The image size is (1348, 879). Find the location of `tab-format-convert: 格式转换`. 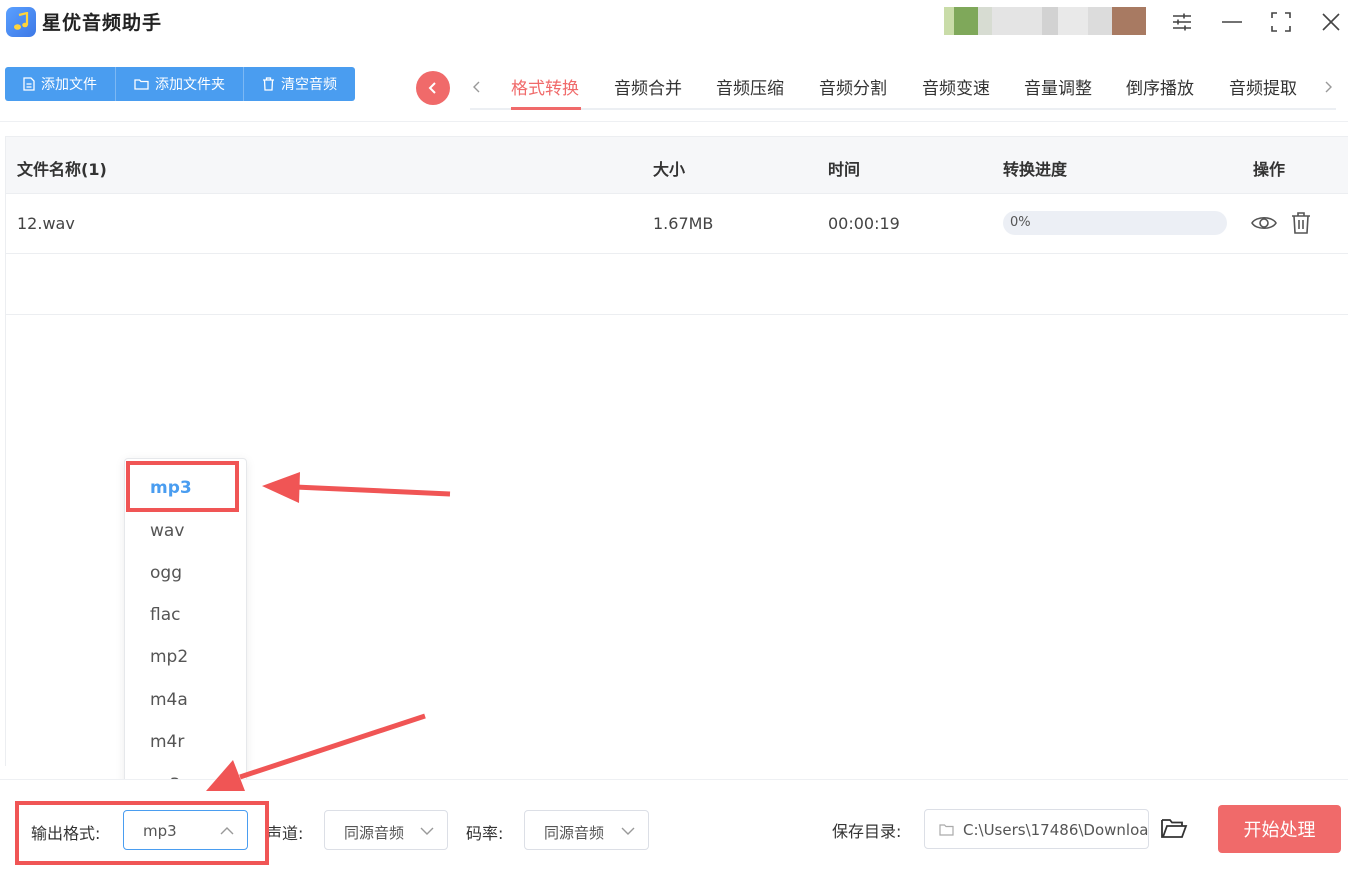

tab-format-convert: 格式转换 is located at coordinates (545, 86).